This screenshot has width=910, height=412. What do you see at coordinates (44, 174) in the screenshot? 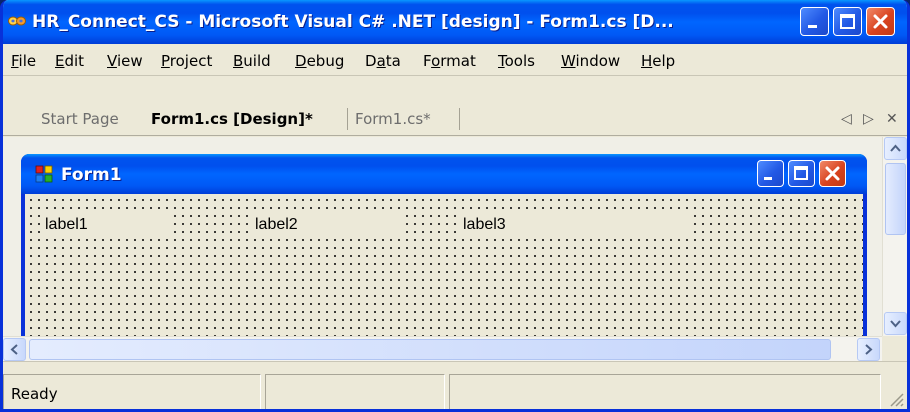
I see `form-icon` at bounding box center [44, 174].